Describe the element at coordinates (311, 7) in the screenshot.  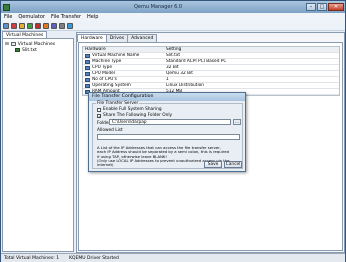
I see `minimize-button: –` at that location.